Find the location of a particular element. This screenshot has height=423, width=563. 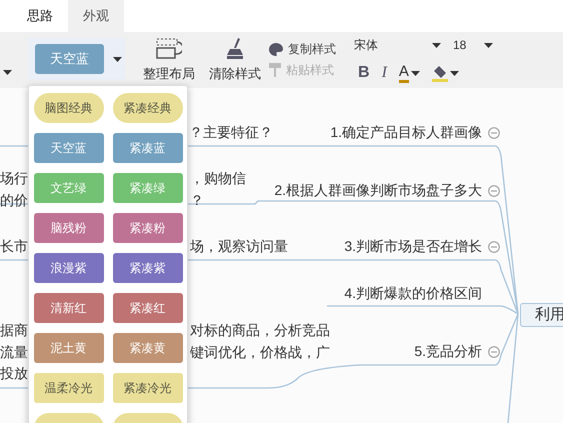

node-text: 键词优化，价格战，广 is located at coordinates (260, 352).